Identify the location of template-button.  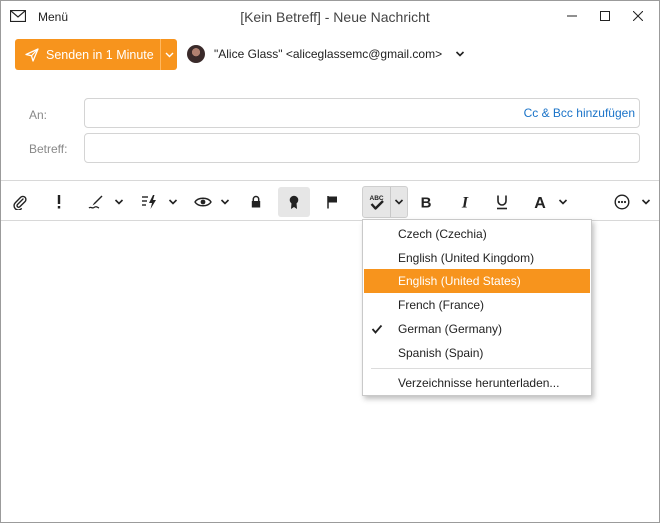
(150, 202).